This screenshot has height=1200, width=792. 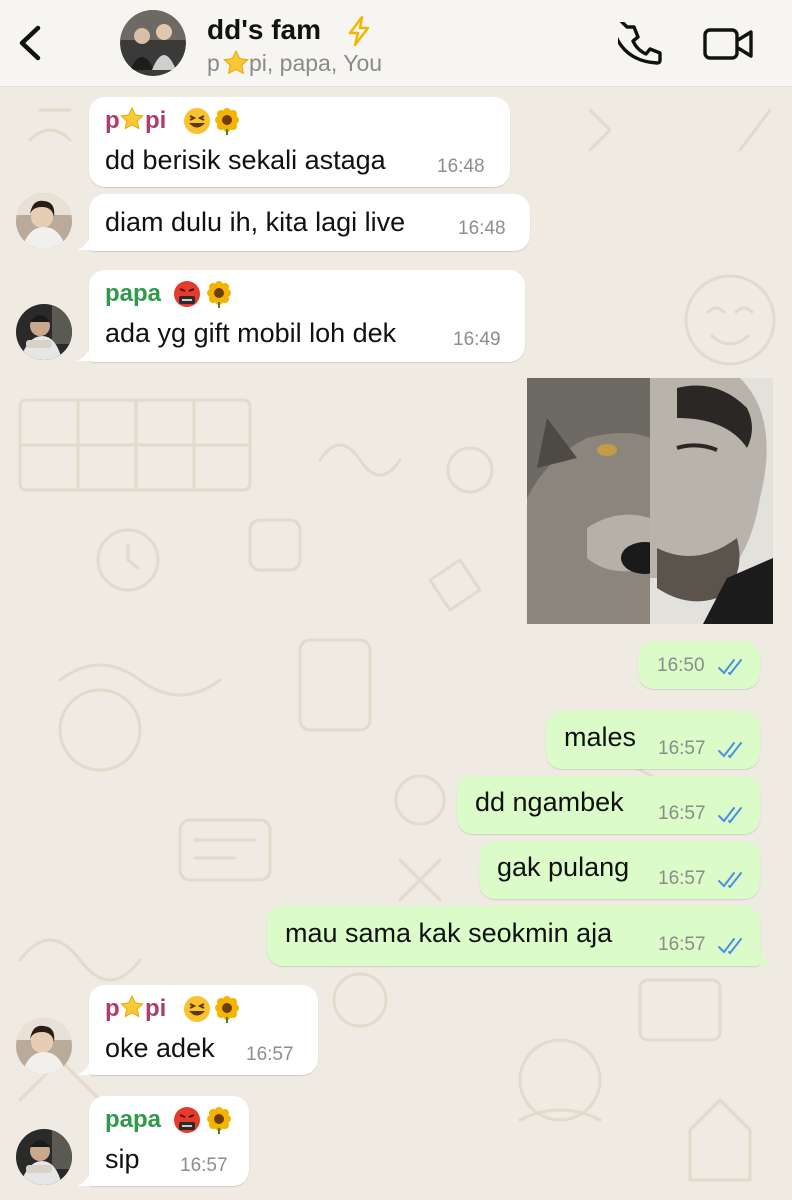 I want to click on message-time: 16:50, so click(x=681, y=665).